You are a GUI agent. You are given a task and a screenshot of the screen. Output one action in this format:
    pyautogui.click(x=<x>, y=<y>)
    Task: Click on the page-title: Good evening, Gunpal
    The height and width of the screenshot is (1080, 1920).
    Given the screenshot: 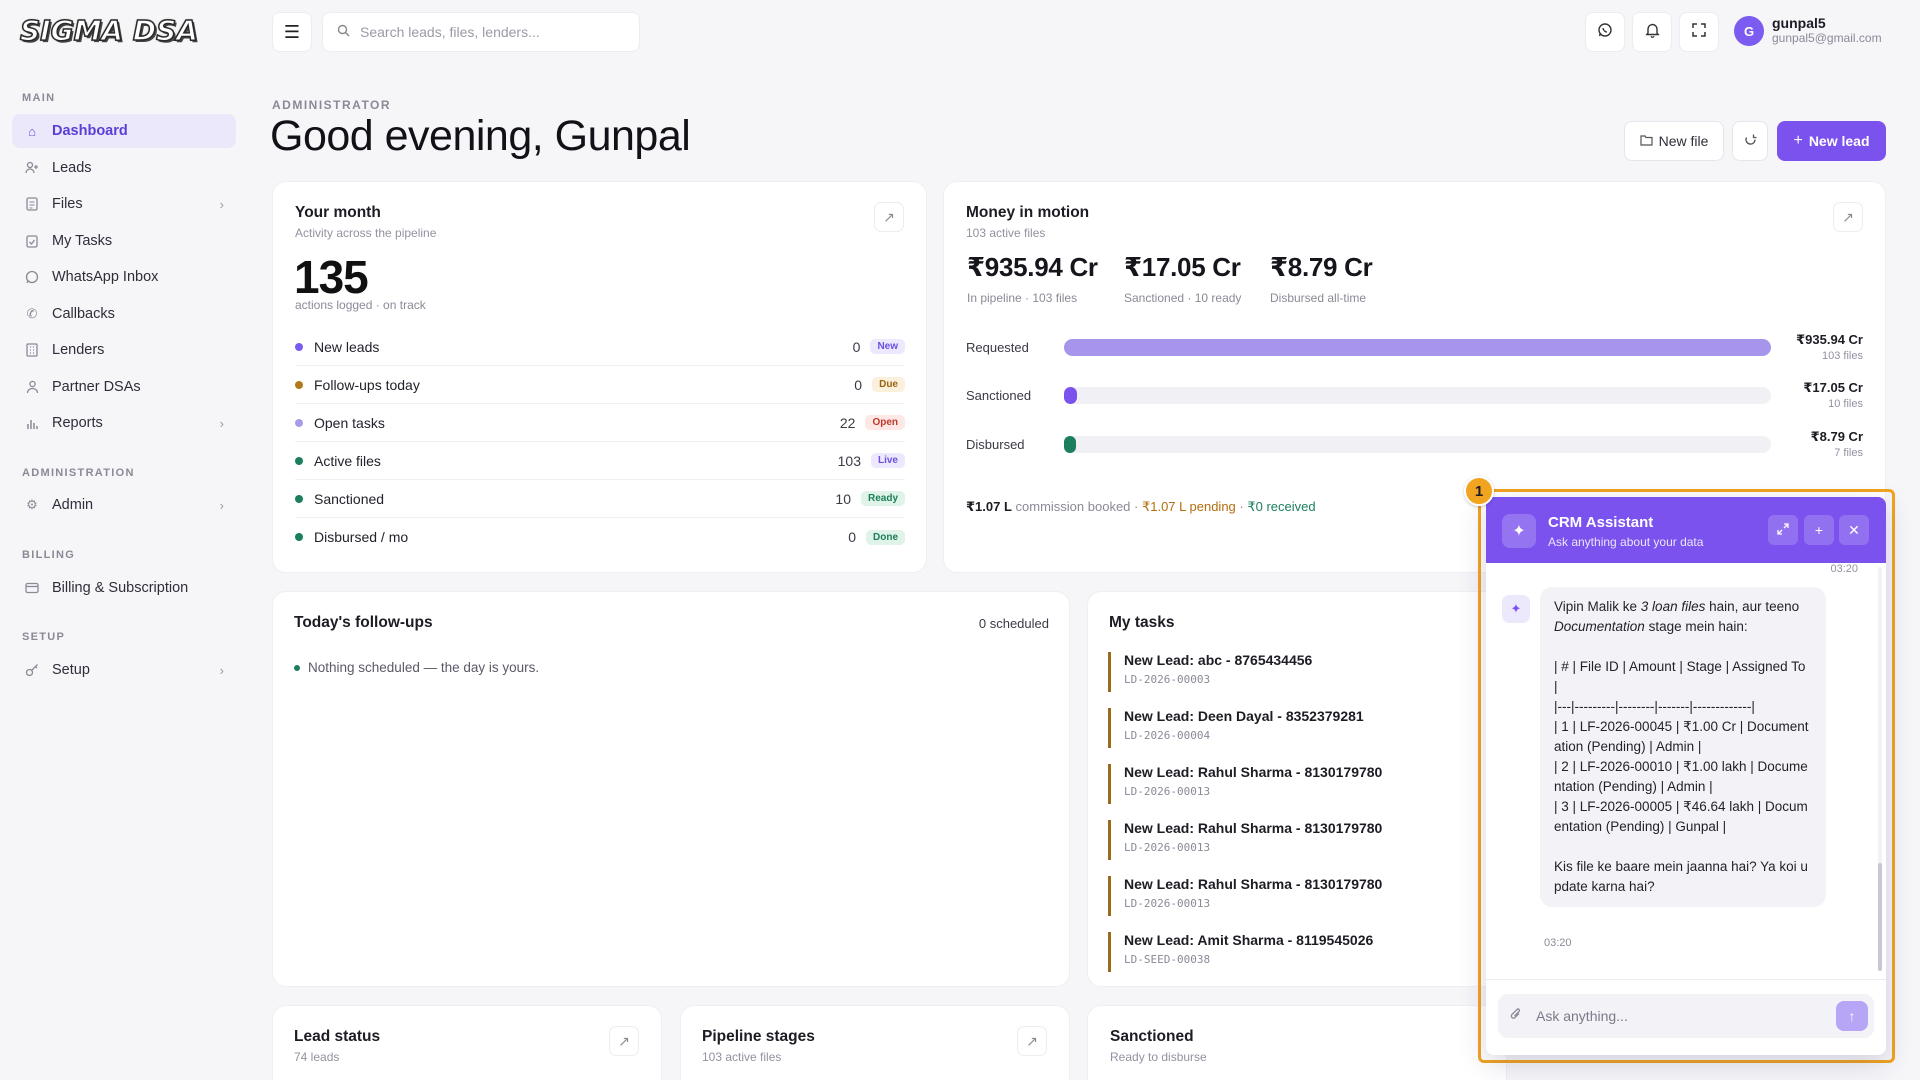 What is the action you would take?
    pyautogui.click(x=480, y=136)
    